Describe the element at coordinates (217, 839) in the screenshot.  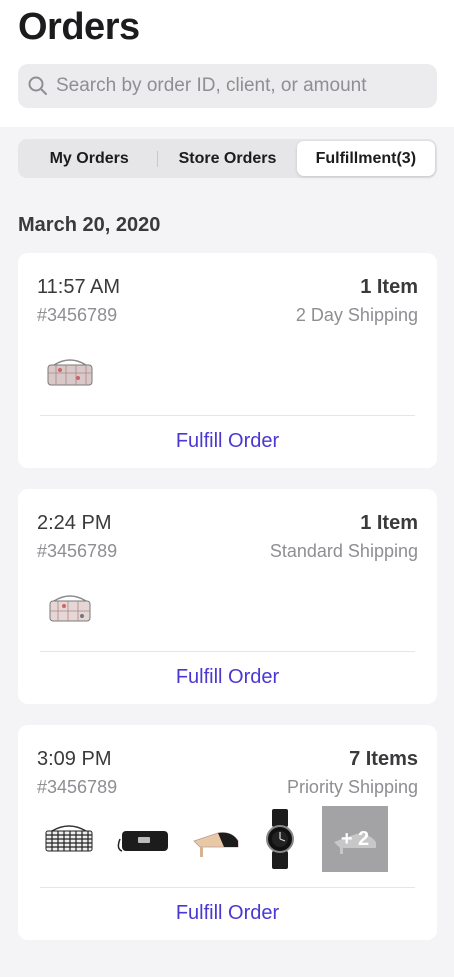
I see `mule-shoe-icon` at that location.